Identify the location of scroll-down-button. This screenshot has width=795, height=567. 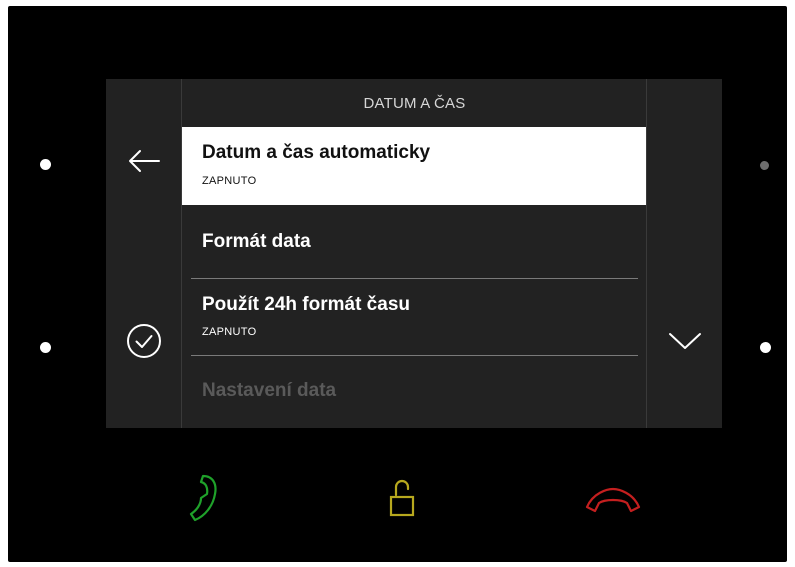
(685, 341).